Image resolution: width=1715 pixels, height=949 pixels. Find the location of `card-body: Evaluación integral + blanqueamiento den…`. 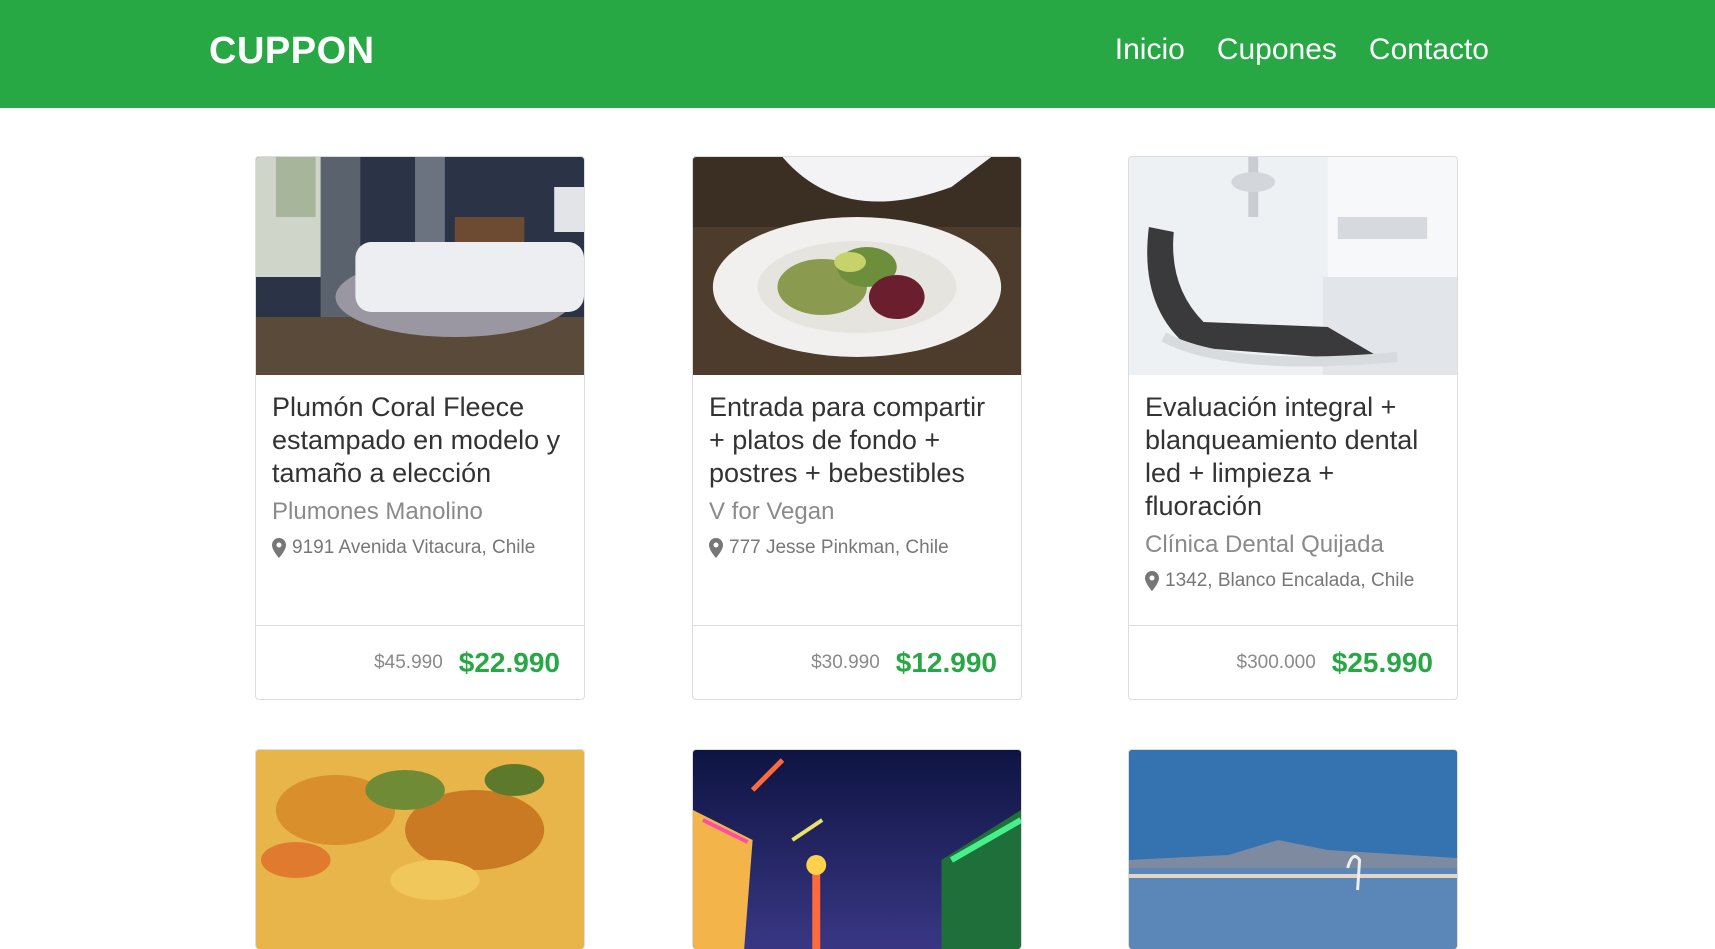

card-body: Evaluación integral + blanqueamiento den… is located at coordinates (1294, 491).